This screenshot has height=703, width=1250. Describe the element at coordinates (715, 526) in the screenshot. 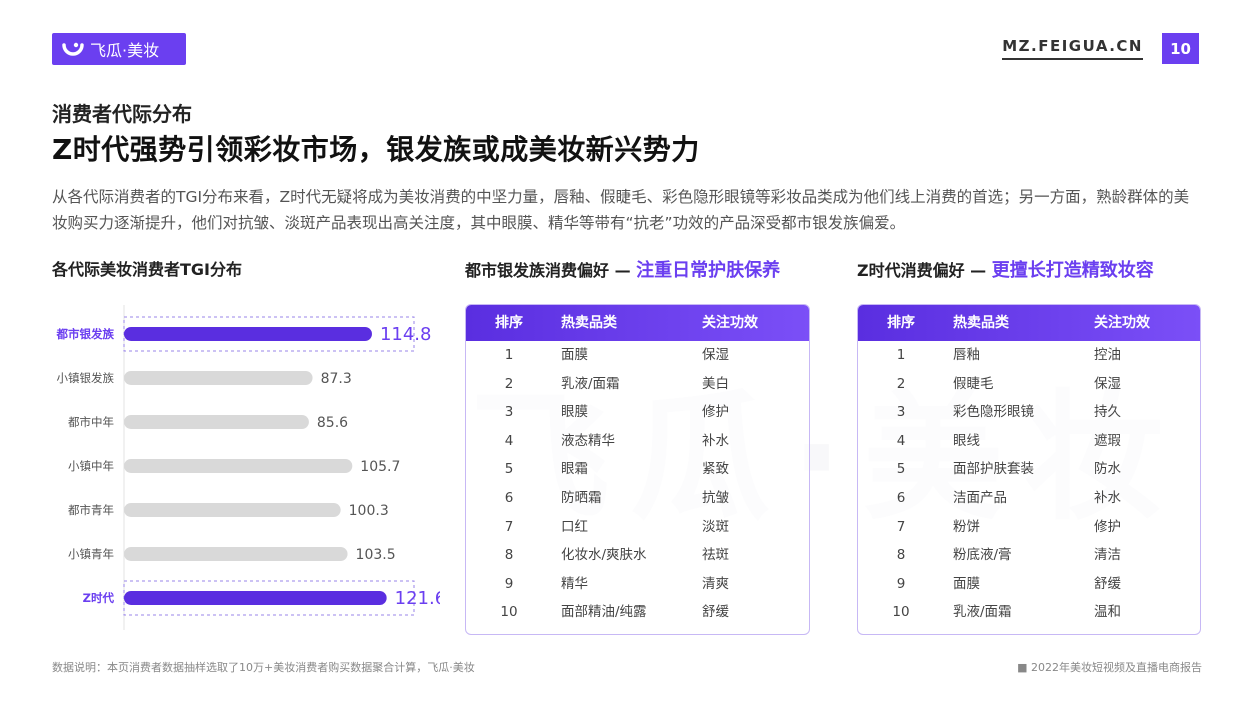

I see `effect-cell: 淡斑` at that location.